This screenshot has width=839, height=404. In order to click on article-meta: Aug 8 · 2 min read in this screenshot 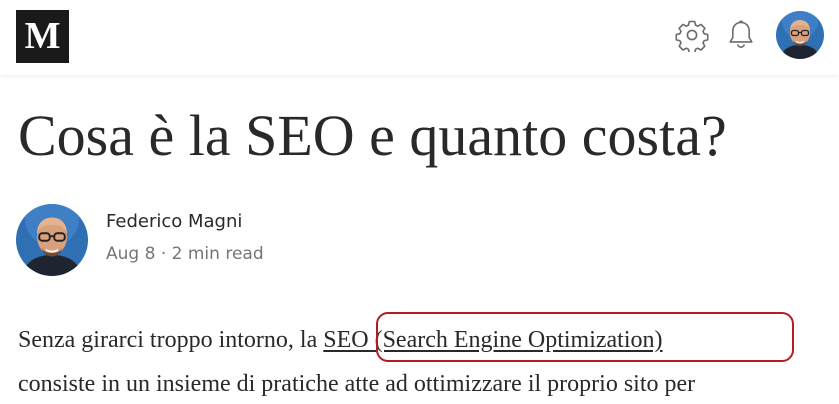, I will do `click(185, 254)`.